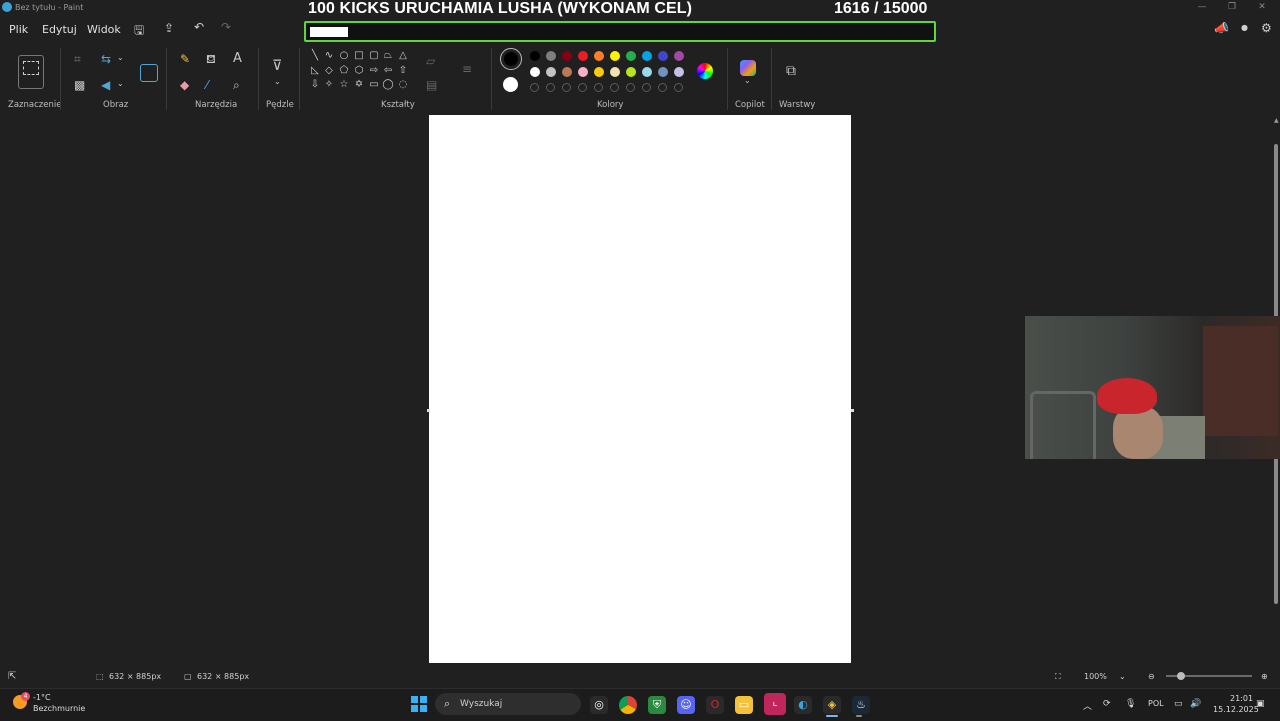 This screenshot has height=721, width=1280. What do you see at coordinates (508, 704) in the screenshot?
I see `taskbar-search-box` at bounding box center [508, 704].